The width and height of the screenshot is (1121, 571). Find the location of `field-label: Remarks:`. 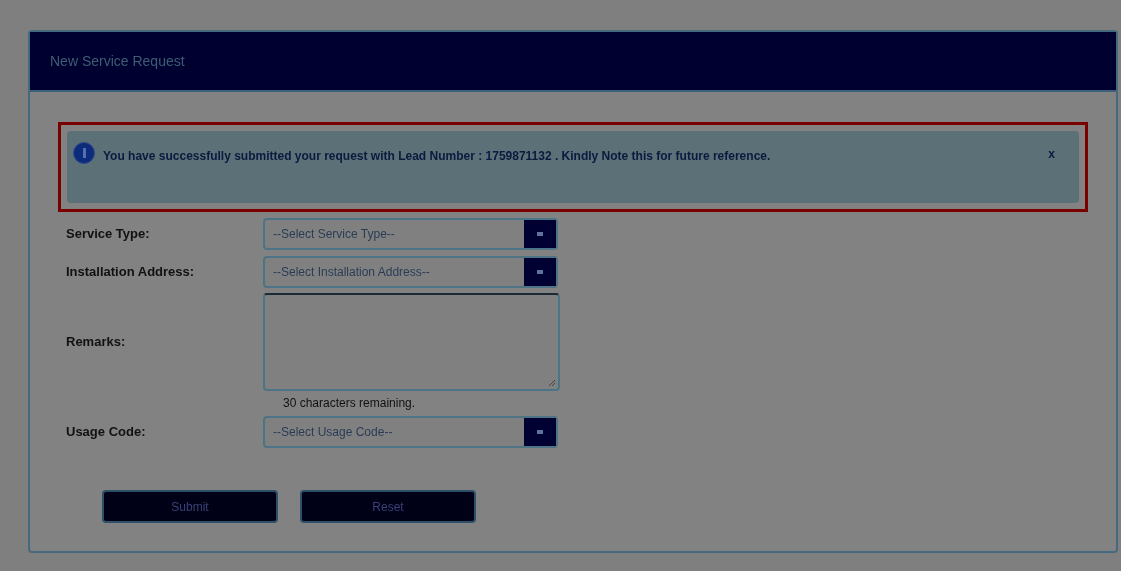

field-label: Remarks: is located at coordinates (96, 342).